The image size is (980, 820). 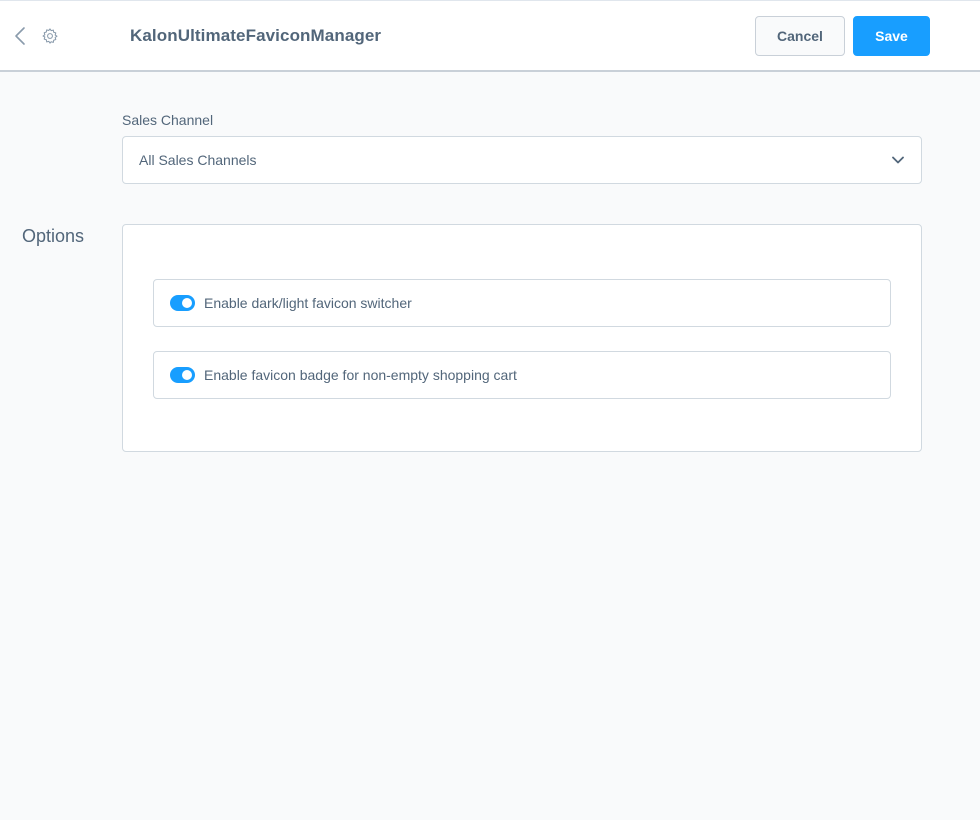 I want to click on sales-channel-select: All Sales Channels, so click(x=522, y=160).